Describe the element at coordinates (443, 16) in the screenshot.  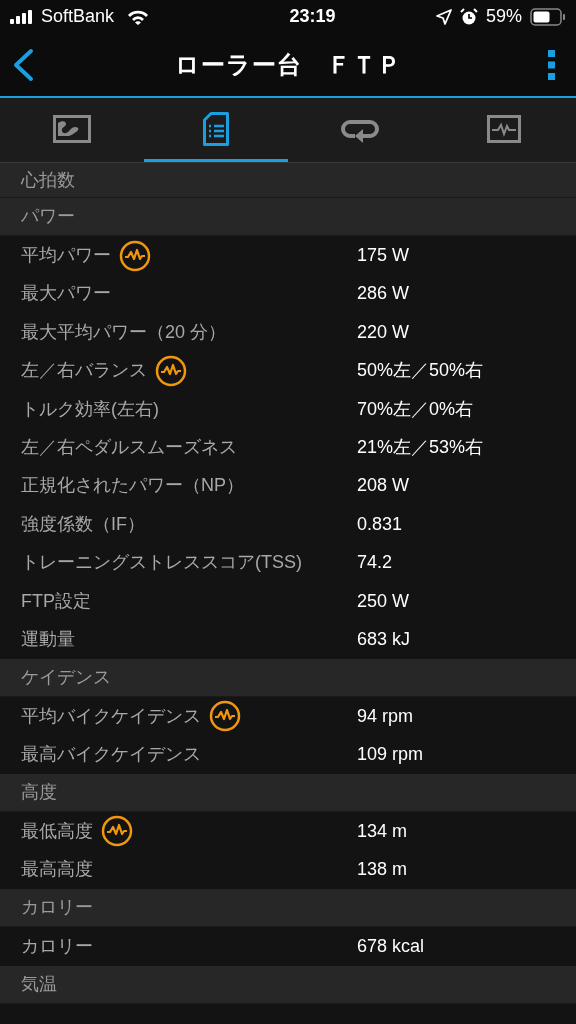
I see `location-icon` at that location.